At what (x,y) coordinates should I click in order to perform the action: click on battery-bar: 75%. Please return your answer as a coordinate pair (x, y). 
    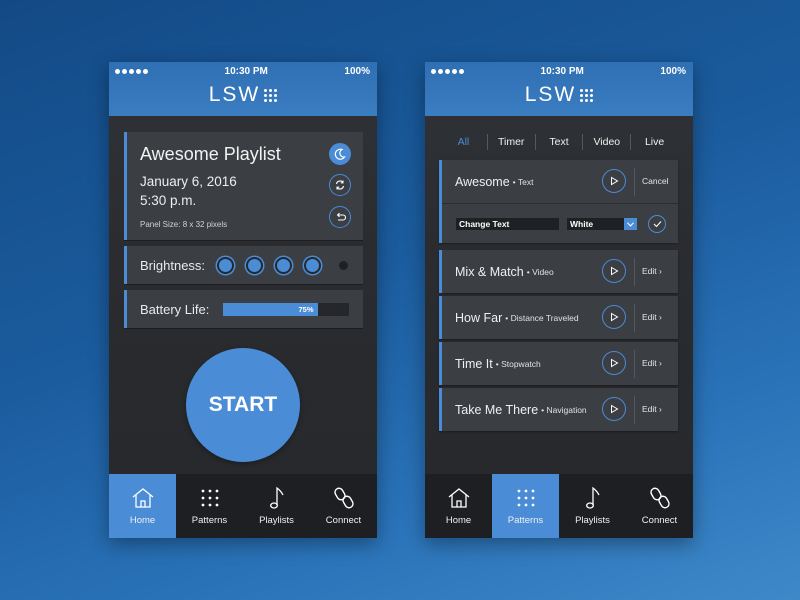
    Looking at the image, I should click on (286, 309).